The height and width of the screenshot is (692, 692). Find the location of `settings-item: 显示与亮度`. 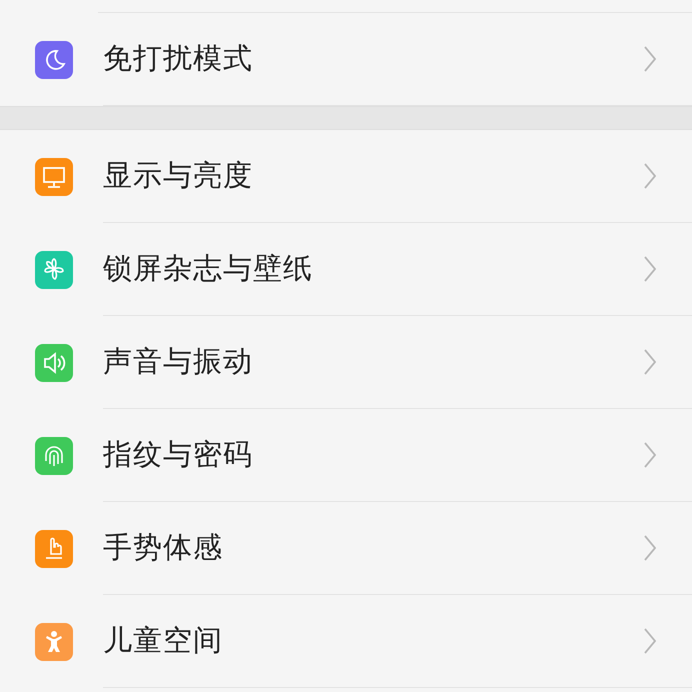

settings-item: 显示与亮度 is located at coordinates (346, 176).